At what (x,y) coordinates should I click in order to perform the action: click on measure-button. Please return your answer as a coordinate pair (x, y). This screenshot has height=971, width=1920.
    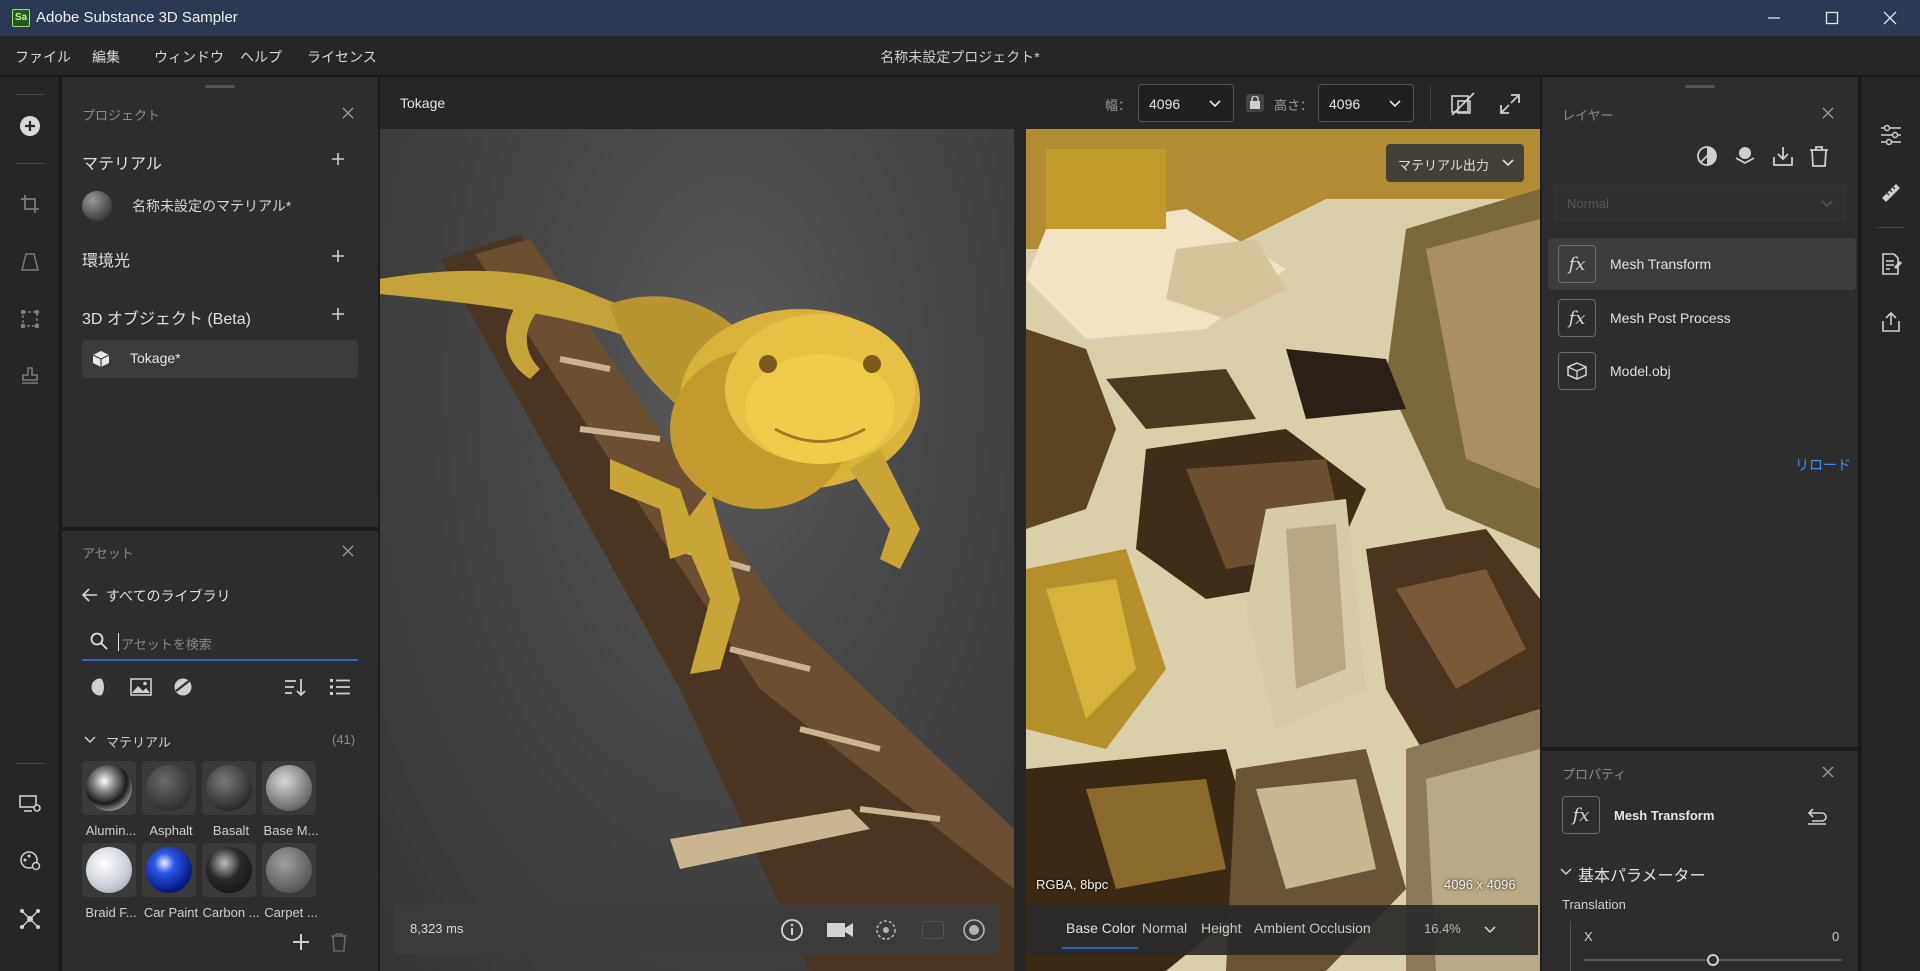
    Looking at the image, I should click on (1891, 193).